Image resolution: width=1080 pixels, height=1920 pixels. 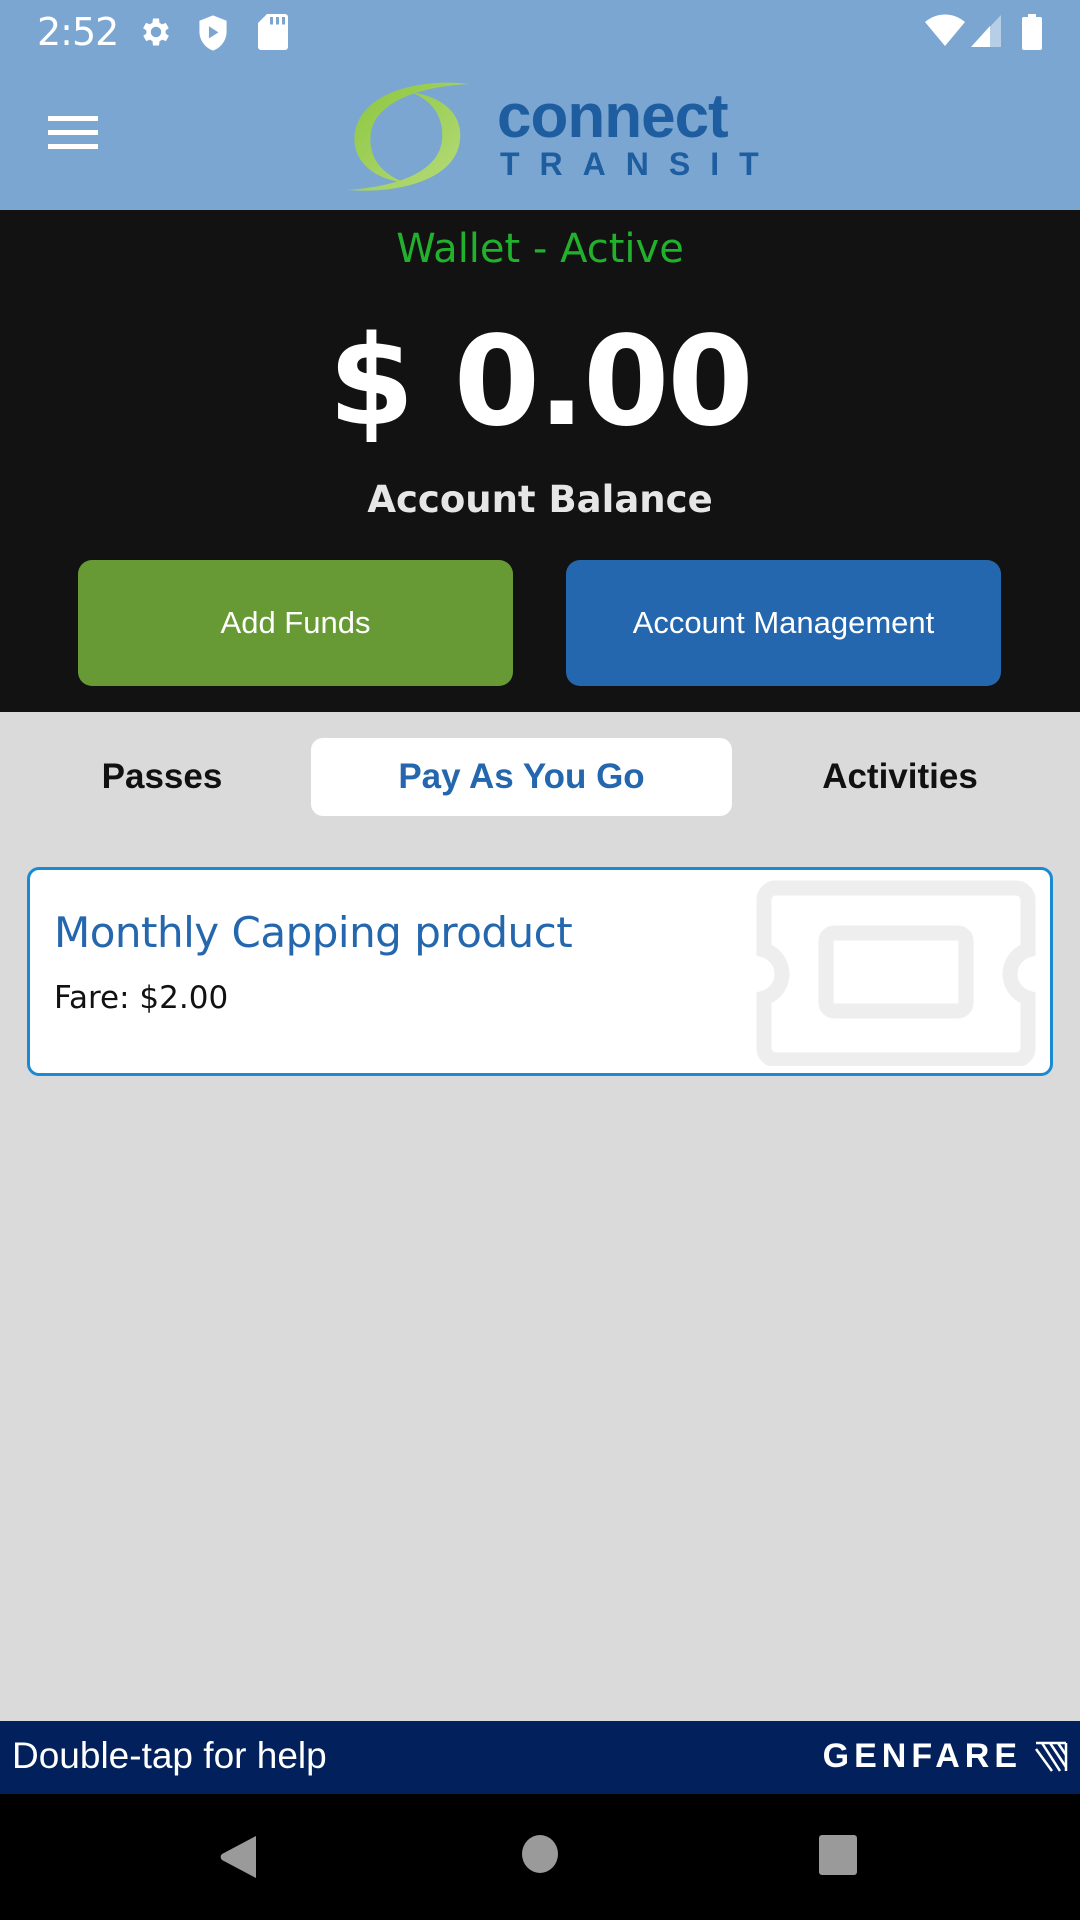 What do you see at coordinates (540, 499) in the screenshot?
I see `account-balance-label: Account Balance` at bounding box center [540, 499].